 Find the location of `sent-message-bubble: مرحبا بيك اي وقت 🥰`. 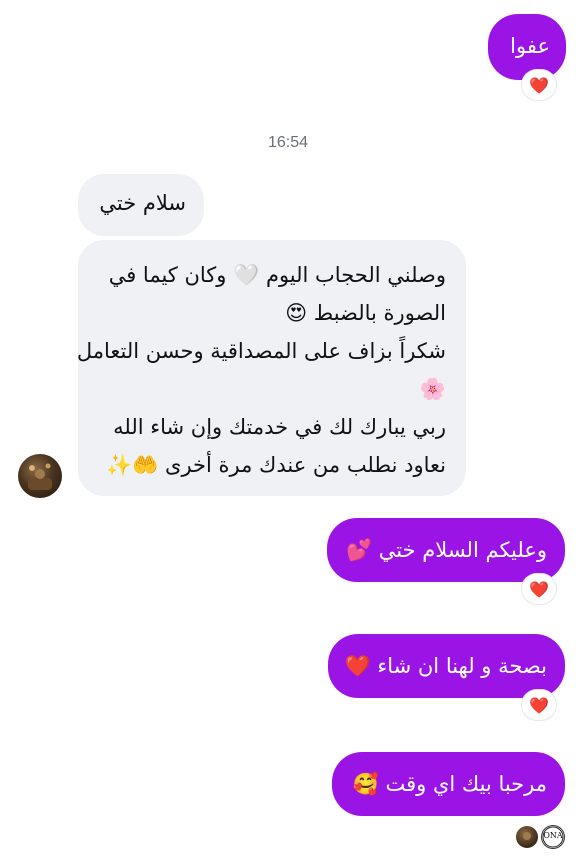

sent-message-bubble: مرحبا بيك اي وقت 🥰 is located at coordinates (448, 784).